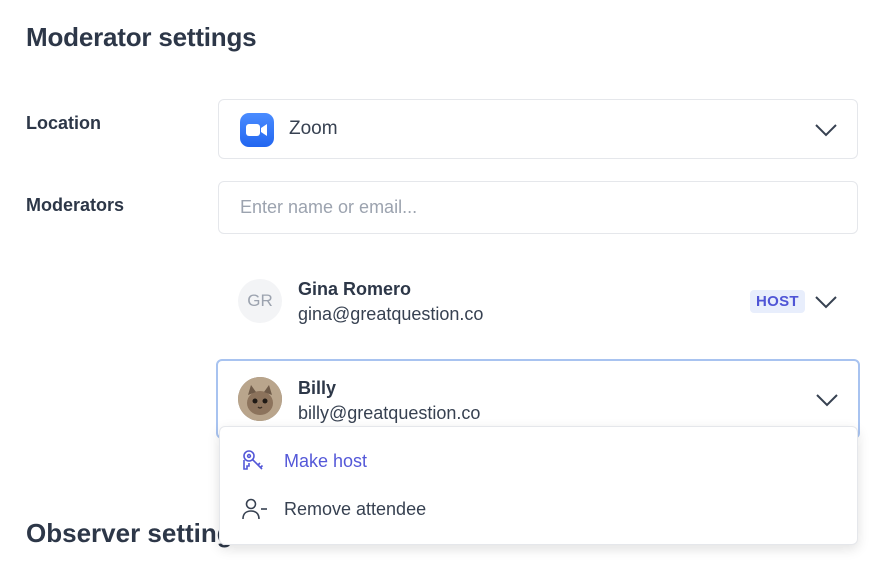 This screenshot has width=884, height=570. Describe the element at coordinates (63, 123) in the screenshot. I see `location-label: Location` at that location.